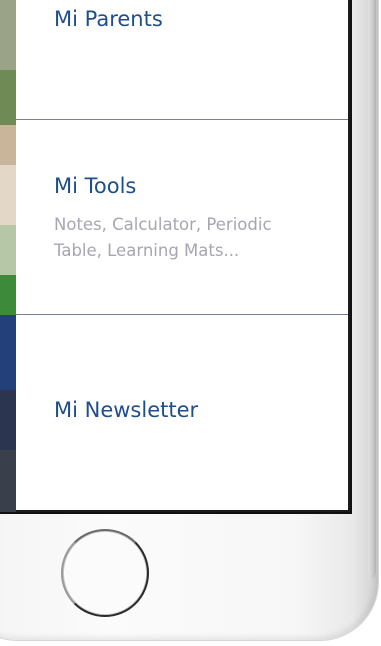  Describe the element at coordinates (95, 186) in the screenshot. I see `menu-item-tools-label: Mi Tools` at that location.